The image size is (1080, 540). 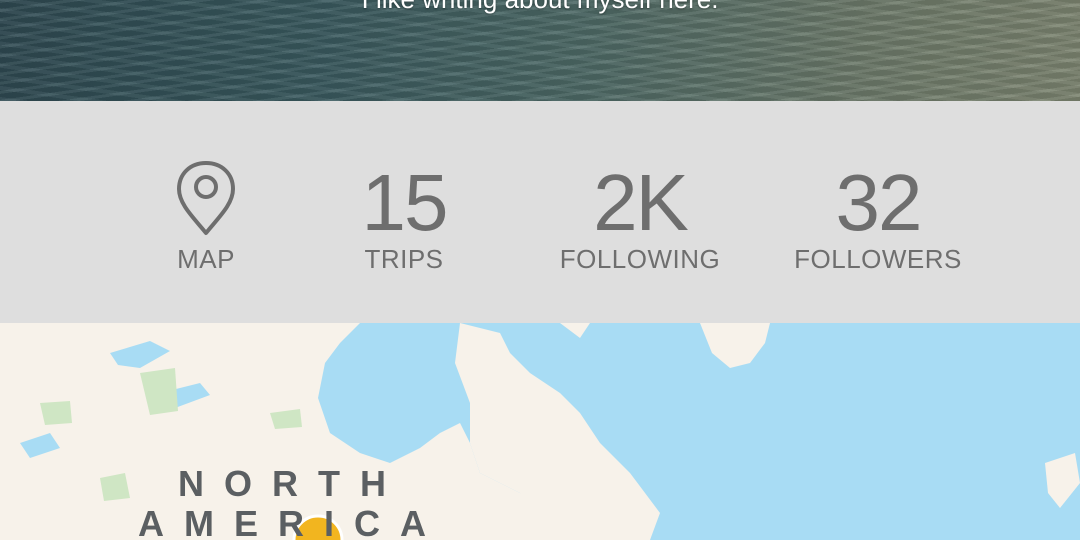 I want to click on continent-label-line2: AMERICA, so click(x=292, y=521).